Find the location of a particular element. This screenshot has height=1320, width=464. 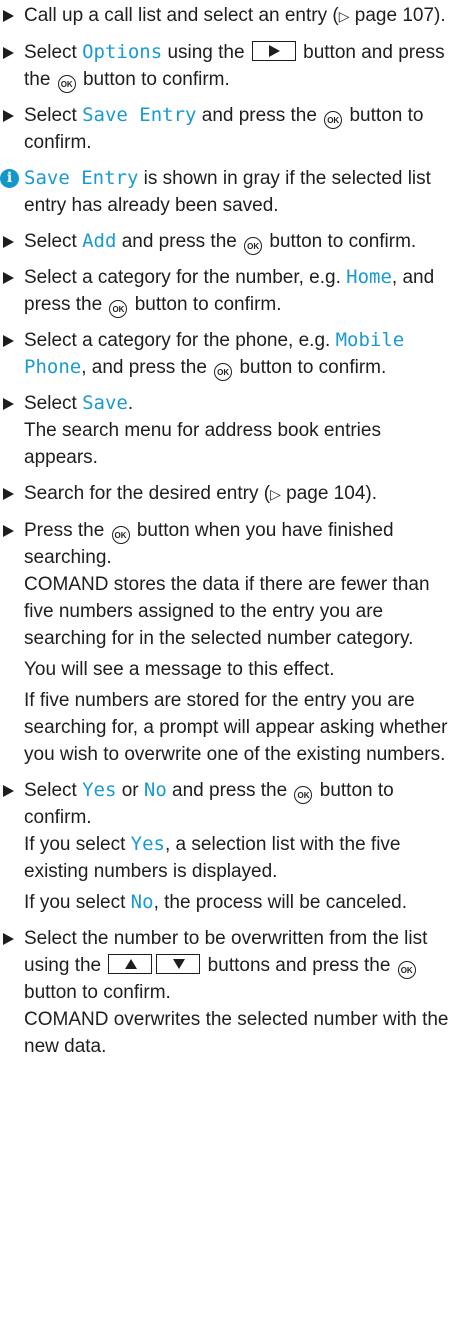

info-icon: i is located at coordinates (9, 178).